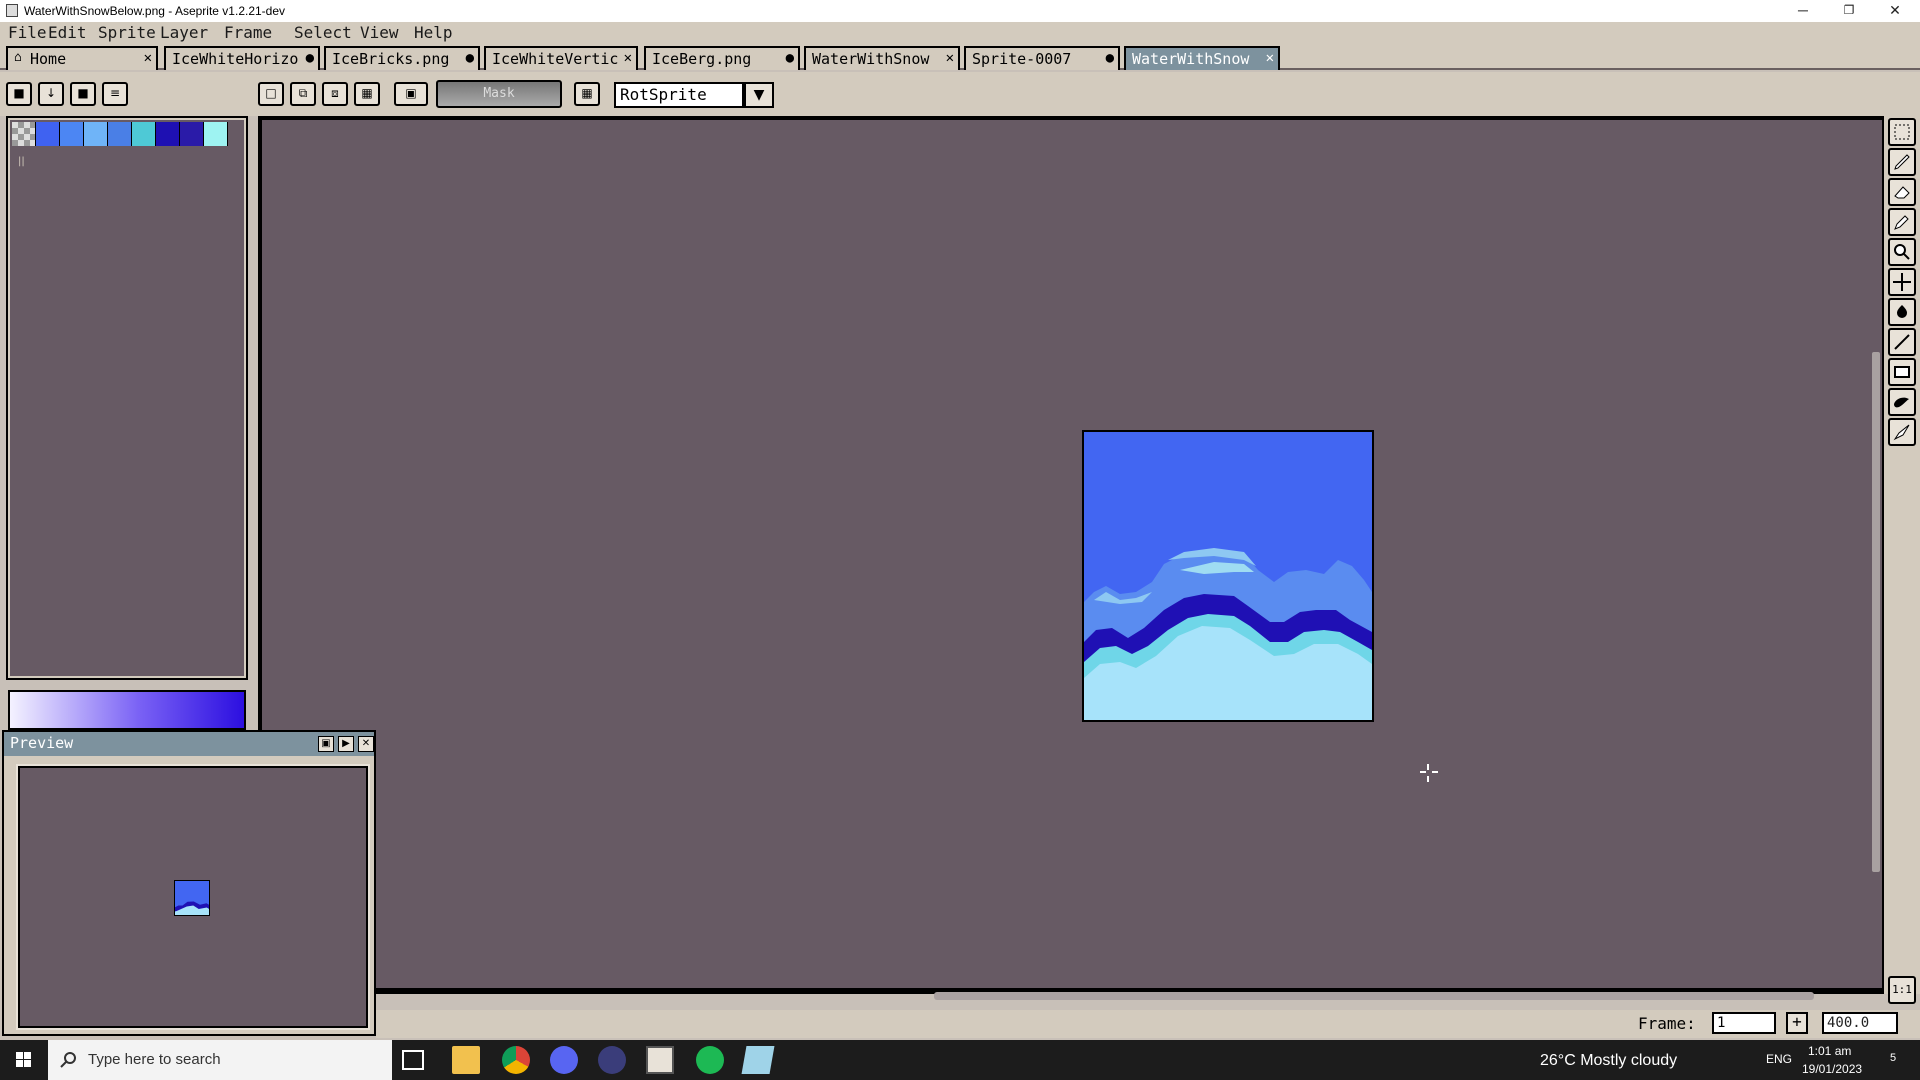 The image size is (1920, 1080). I want to click on selection-replace-icon: □, so click(271, 94).